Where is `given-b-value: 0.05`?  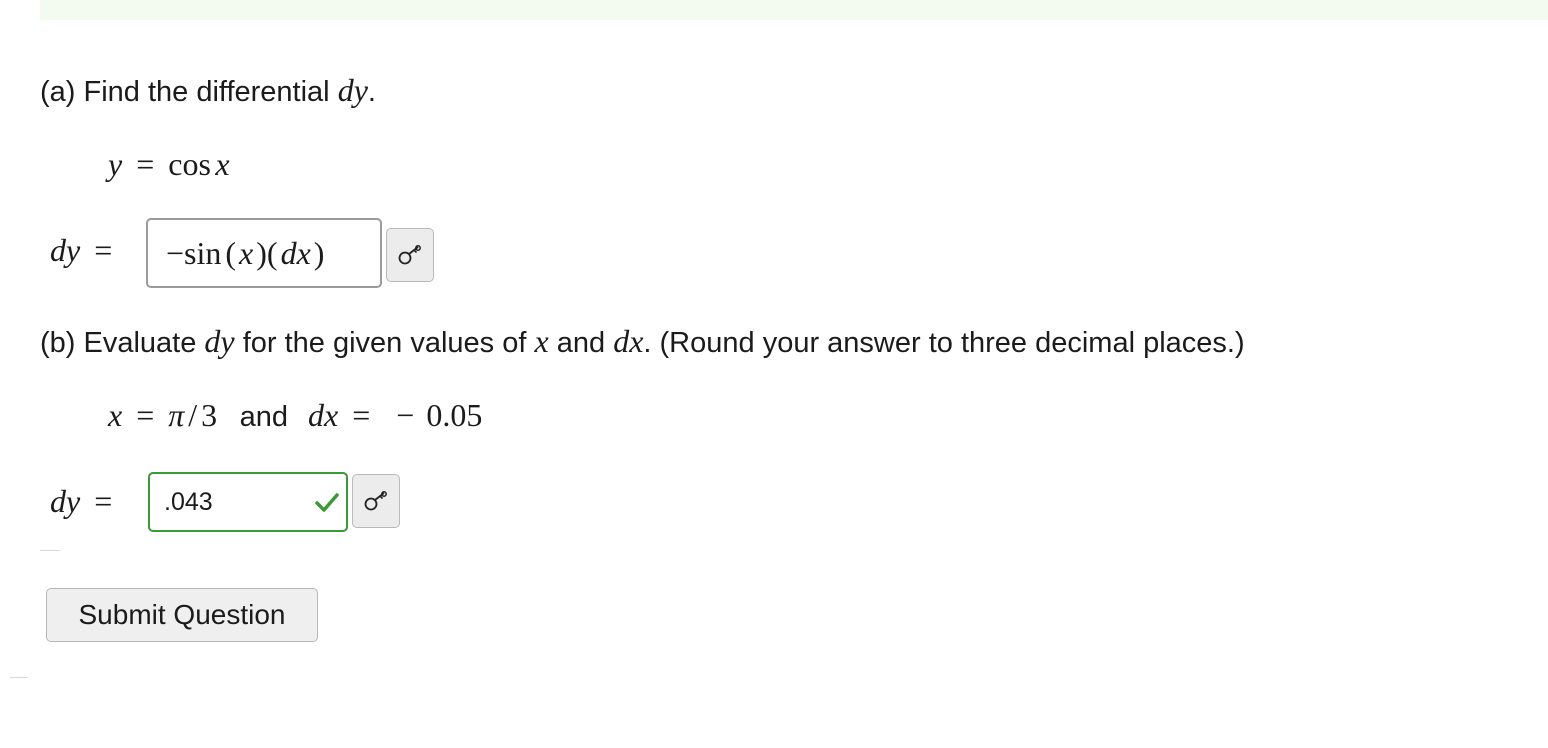 given-b-value: 0.05 is located at coordinates (454, 415).